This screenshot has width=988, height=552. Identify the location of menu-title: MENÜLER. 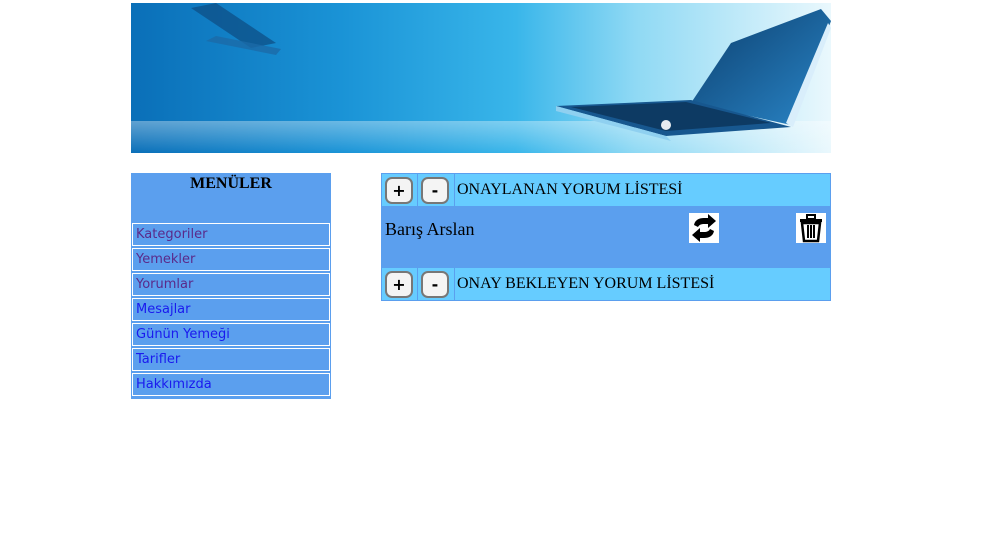
(231, 183).